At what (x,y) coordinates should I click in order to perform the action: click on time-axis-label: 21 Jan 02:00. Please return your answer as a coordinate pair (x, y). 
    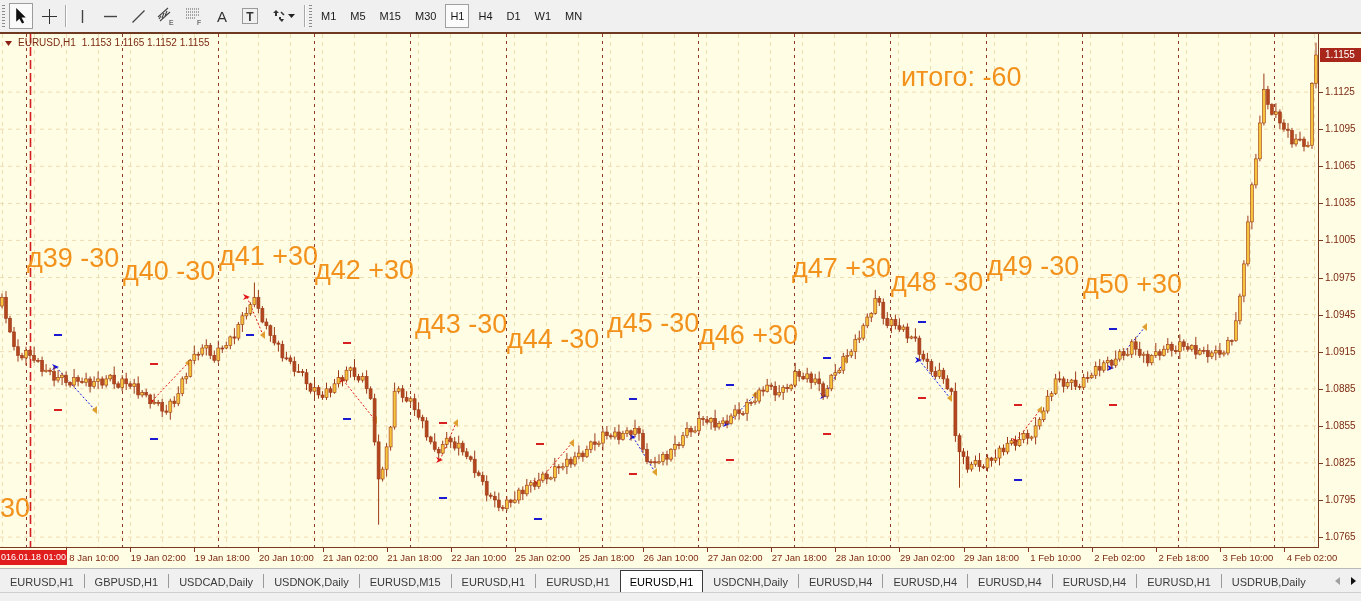
    Looking at the image, I should click on (350, 558).